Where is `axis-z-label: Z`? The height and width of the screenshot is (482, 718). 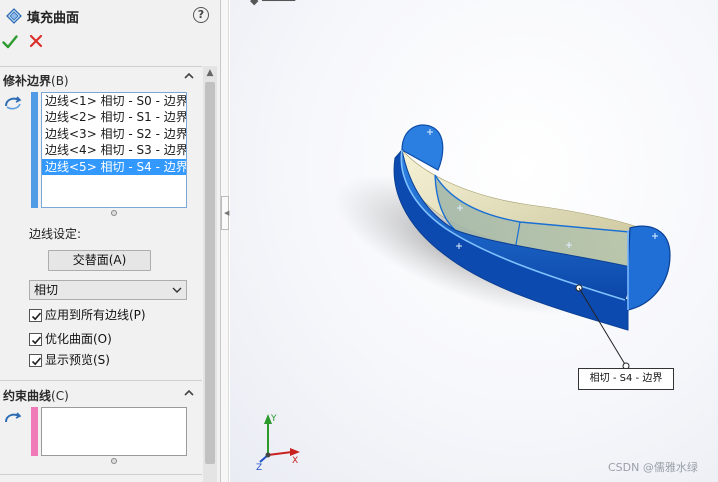
axis-z-label: Z is located at coordinates (259, 468).